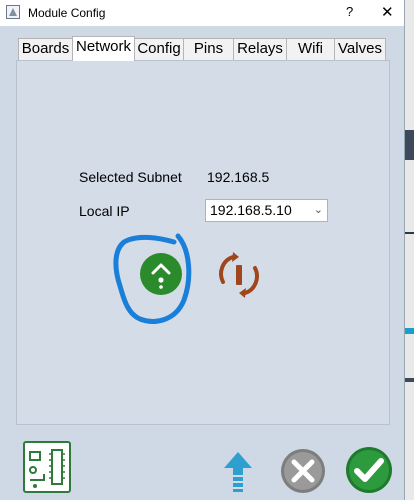 The width and height of the screenshot is (414, 500). What do you see at coordinates (103, 48) in the screenshot?
I see `tab-network: Network` at bounding box center [103, 48].